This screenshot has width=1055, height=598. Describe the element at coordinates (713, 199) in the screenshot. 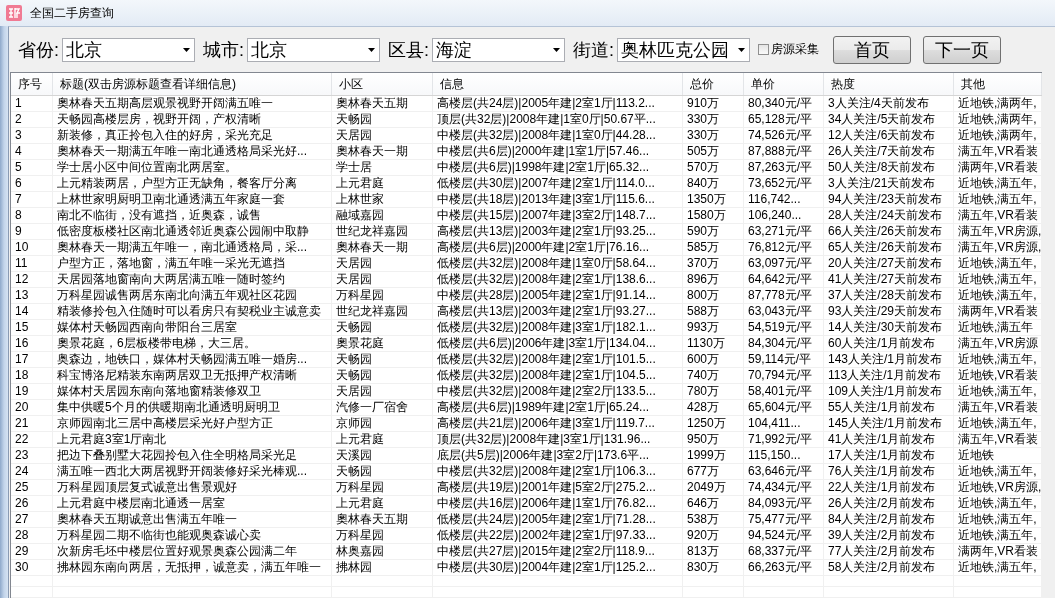

I see `table-cell: 1350万` at that location.